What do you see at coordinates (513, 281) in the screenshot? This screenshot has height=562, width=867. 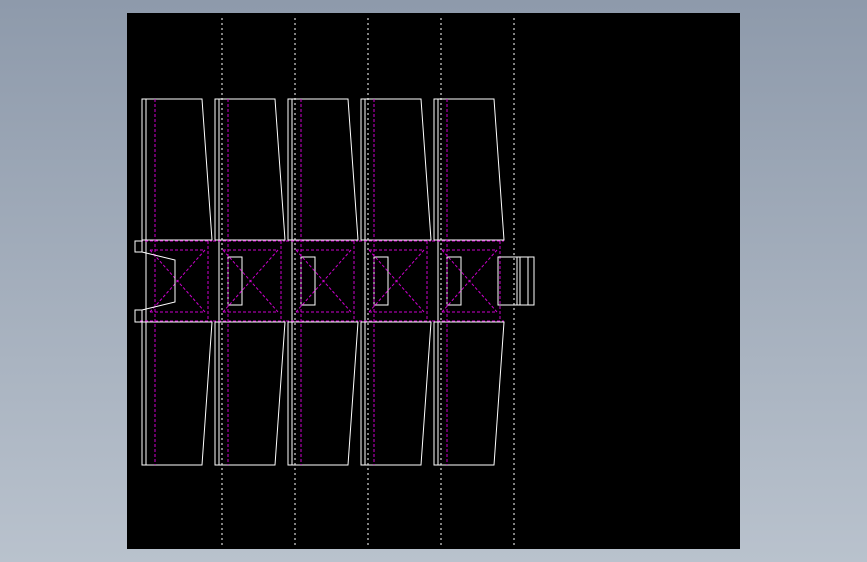 I see `right-shaft-end` at bounding box center [513, 281].